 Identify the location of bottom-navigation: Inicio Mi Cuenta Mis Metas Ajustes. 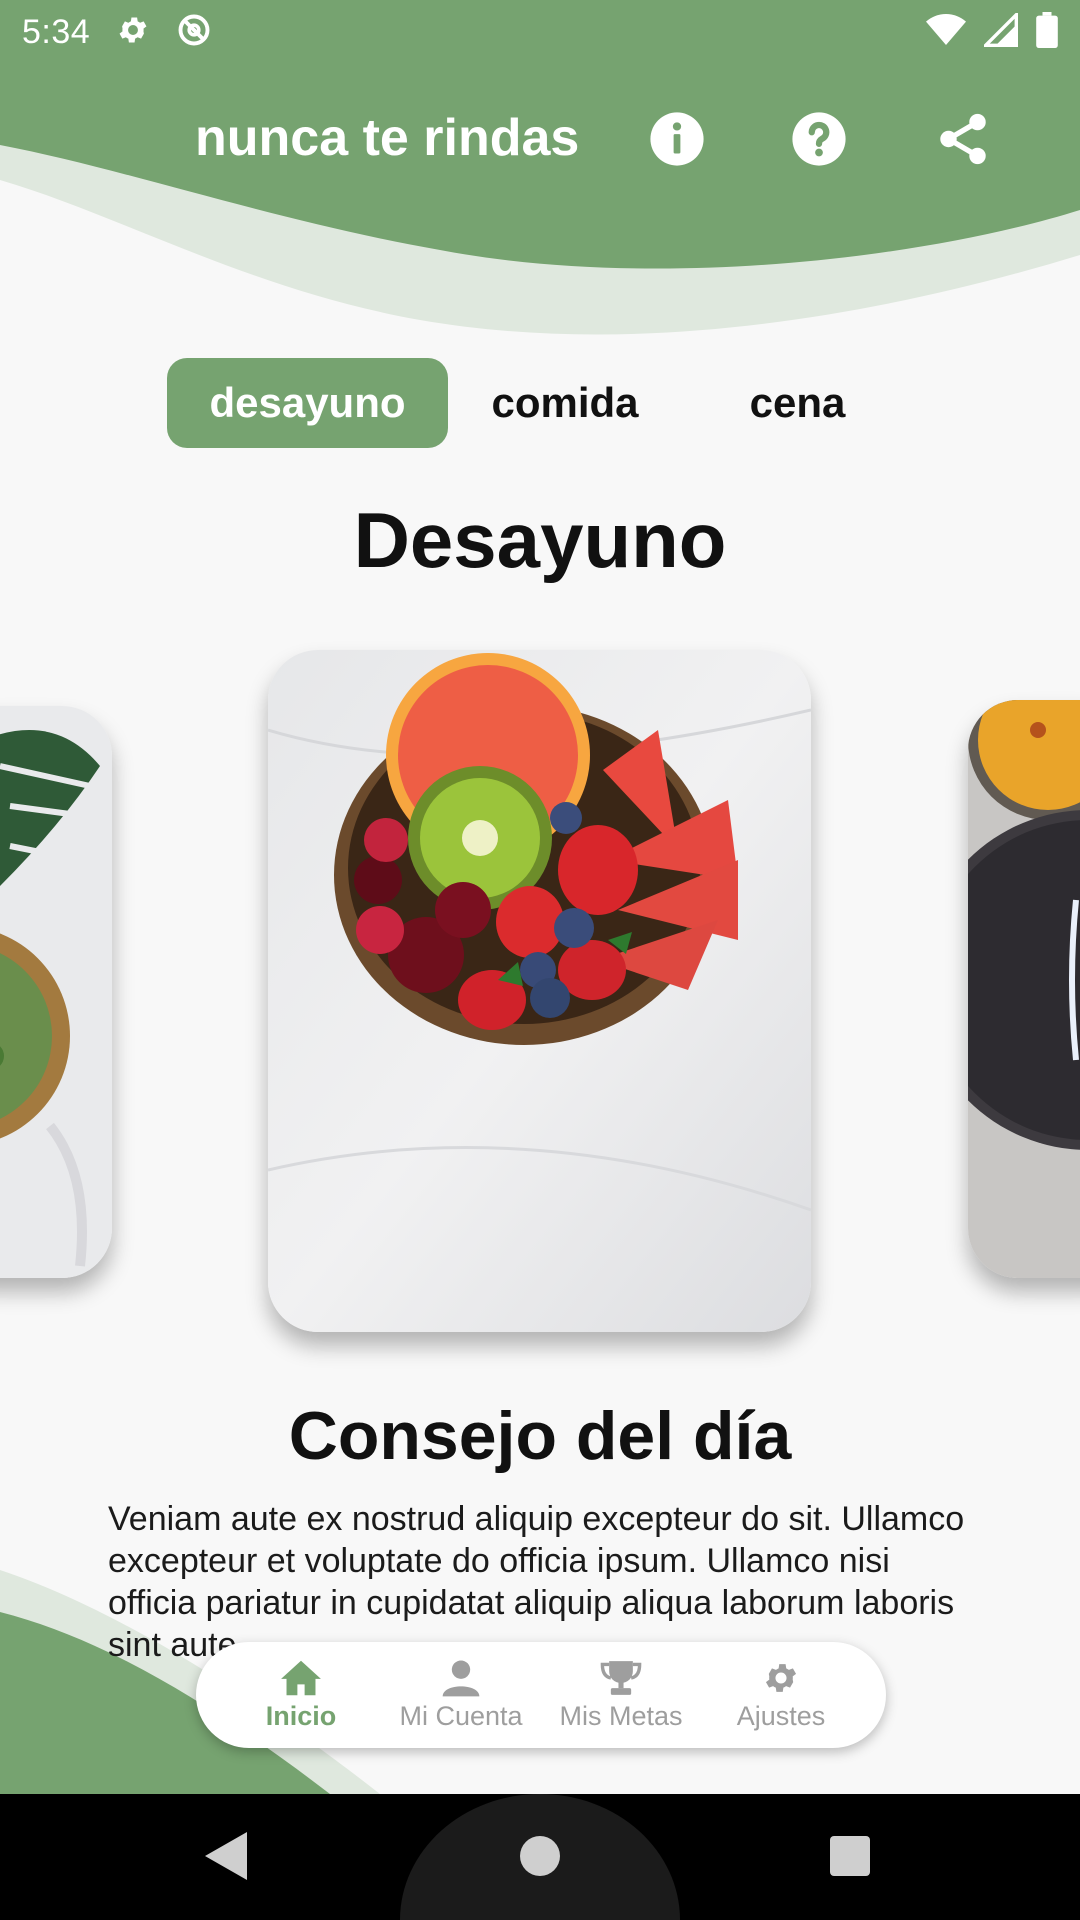
(541, 1695).